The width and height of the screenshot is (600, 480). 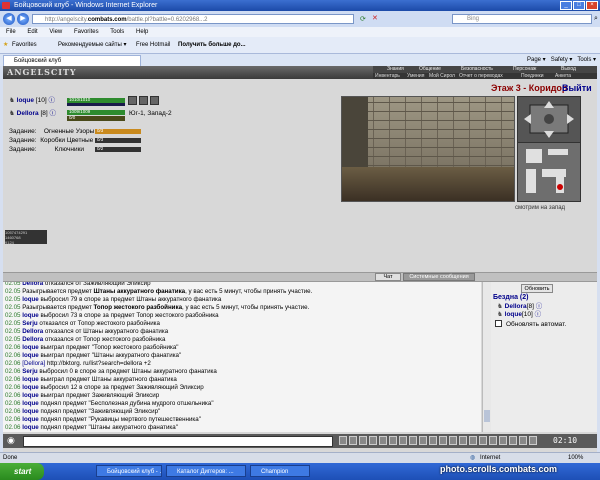 What do you see at coordinates (577, 88) in the screenshot?
I see `exit-link: Выйти` at bounding box center [577, 88].